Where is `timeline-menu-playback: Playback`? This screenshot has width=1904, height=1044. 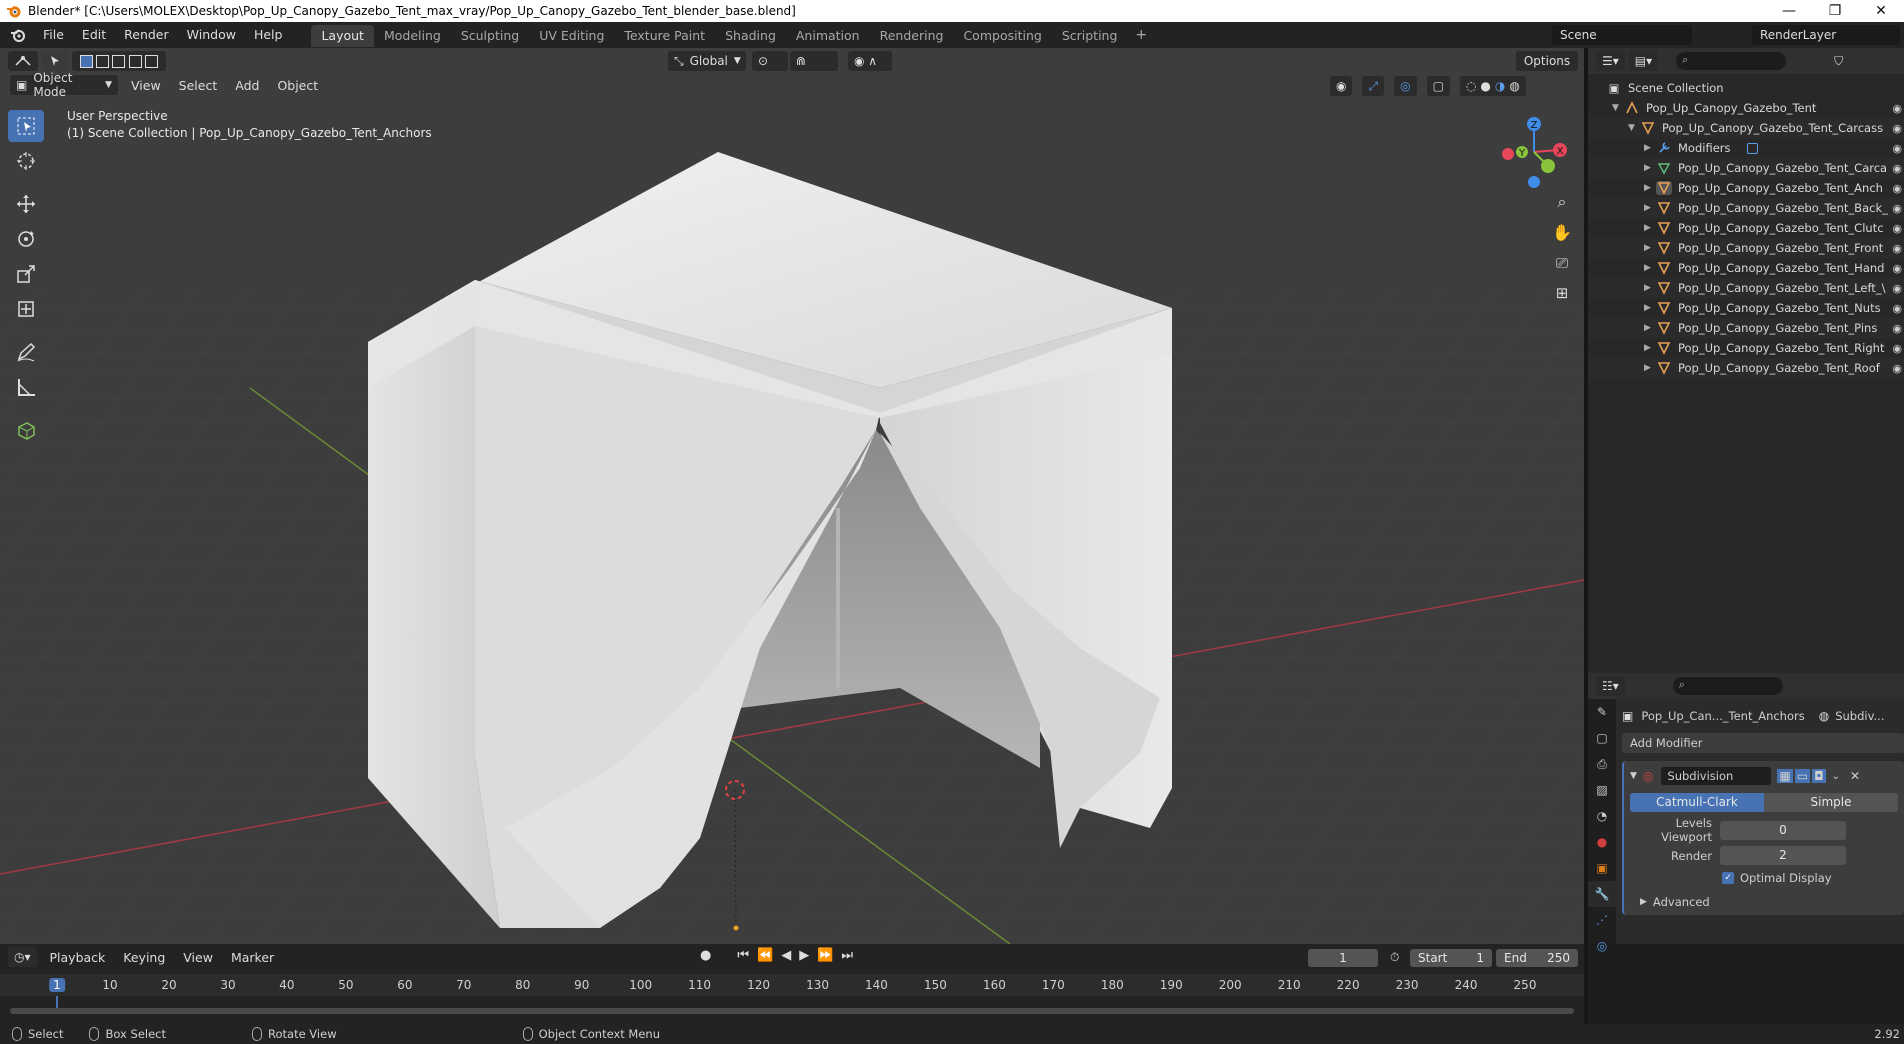
timeline-menu-playback: Playback is located at coordinates (78, 957).